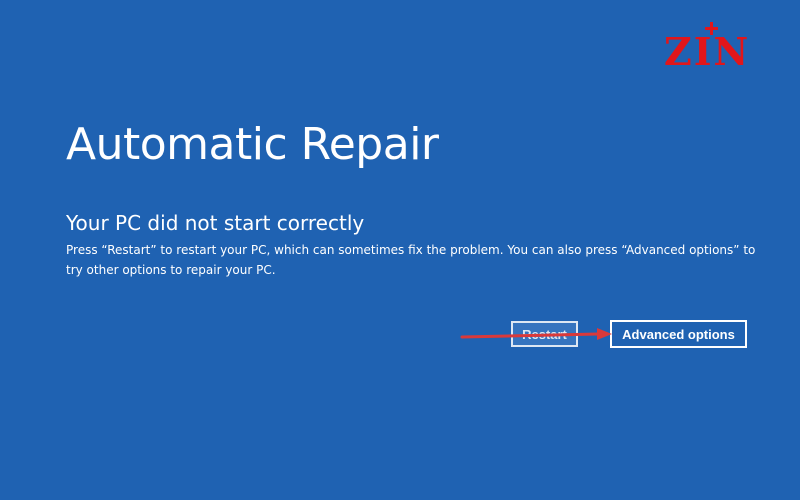 Image resolution: width=800 pixels, height=500 pixels. Describe the element at coordinates (707, 51) in the screenshot. I see `logo-text: ZIN` at that location.